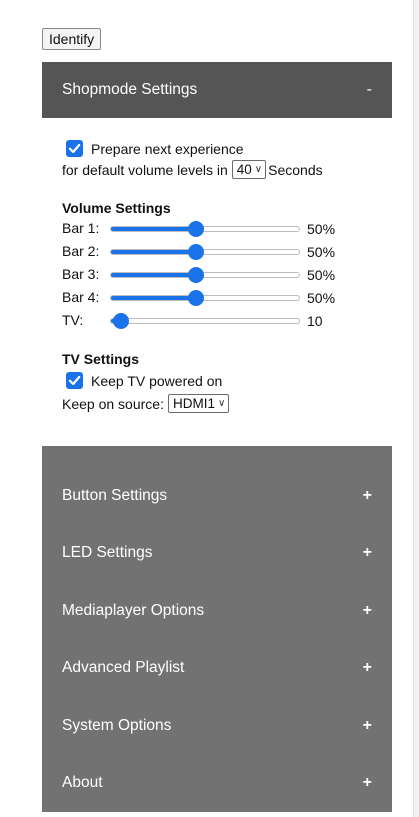 This screenshot has height=817, width=419. I want to click on keep-tv-checkbox, so click(74, 380).